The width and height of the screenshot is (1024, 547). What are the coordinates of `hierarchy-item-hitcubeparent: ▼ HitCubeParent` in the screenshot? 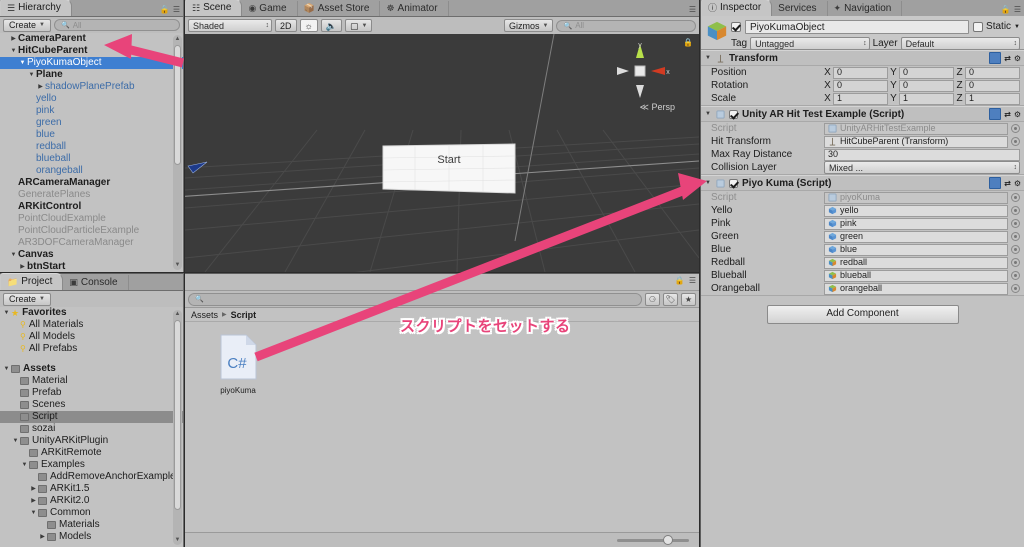 It's located at (91, 51).